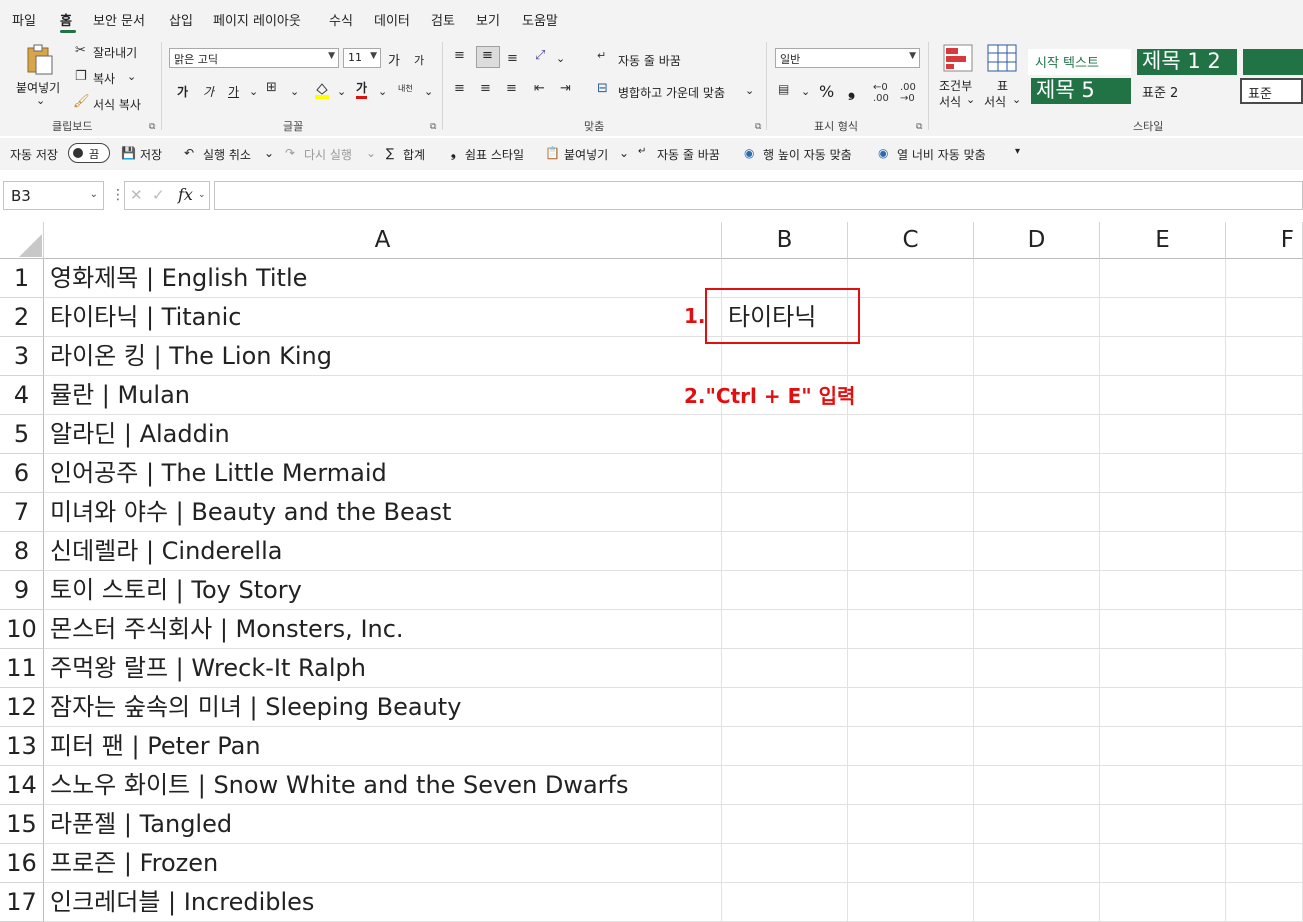 The height and width of the screenshot is (922, 1303). Describe the element at coordinates (253, 91) in the screenshot. I see `underline-dropdown-icon: ⌄` at that location.